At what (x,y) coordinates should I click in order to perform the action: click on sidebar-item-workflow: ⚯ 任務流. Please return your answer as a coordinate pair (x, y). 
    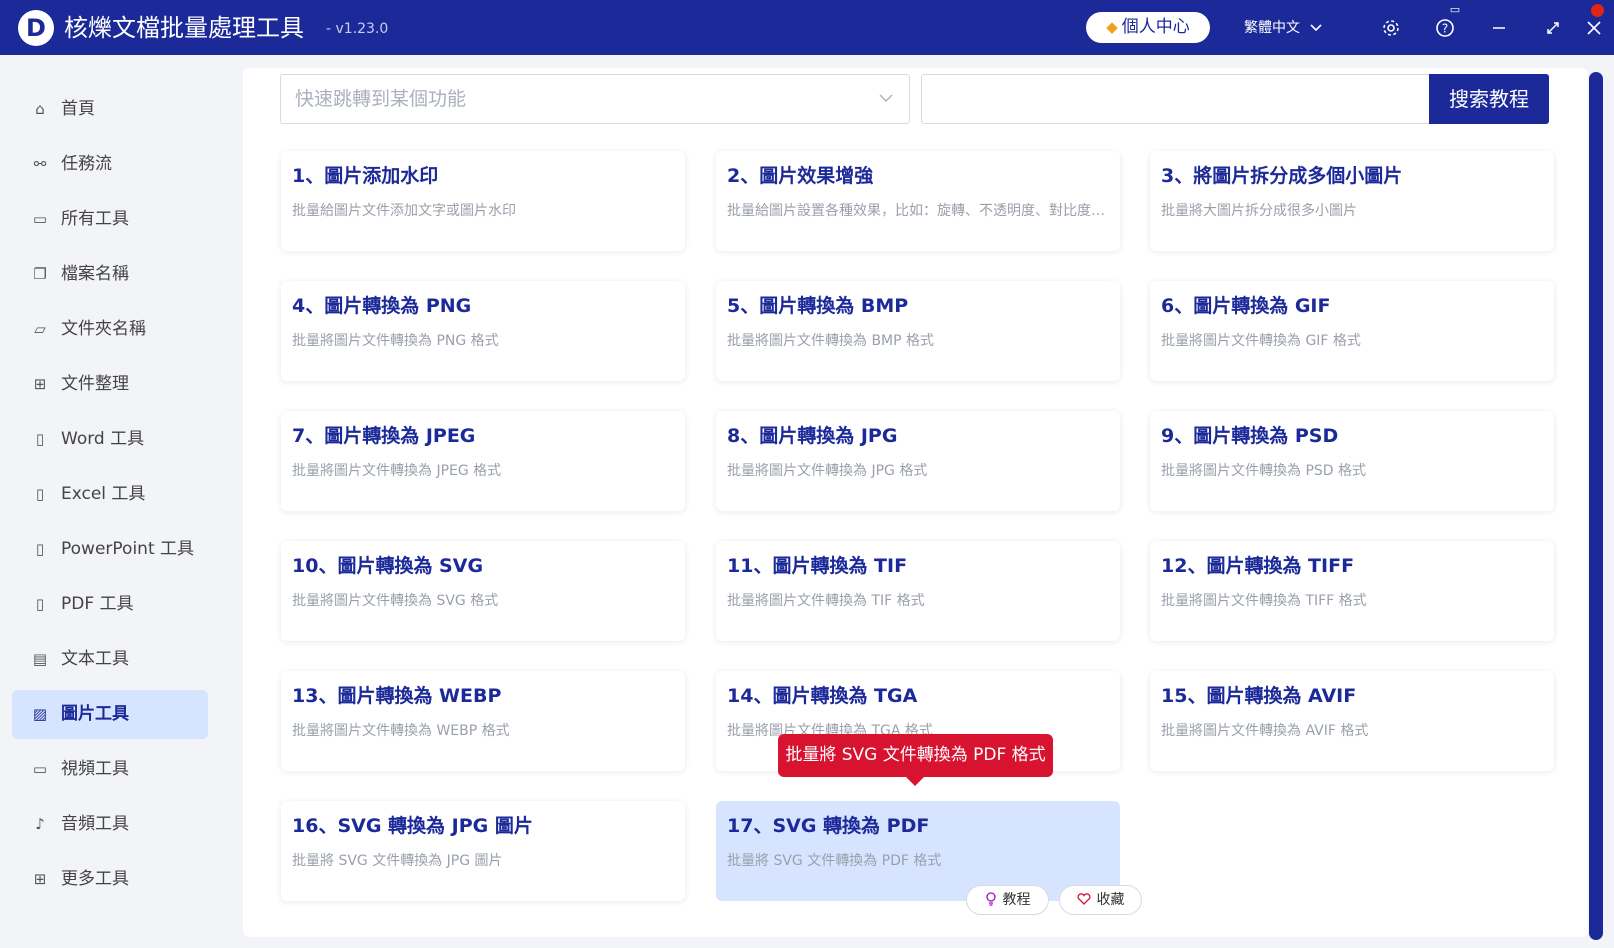
    Looking at the image, I should click on (110, 164).